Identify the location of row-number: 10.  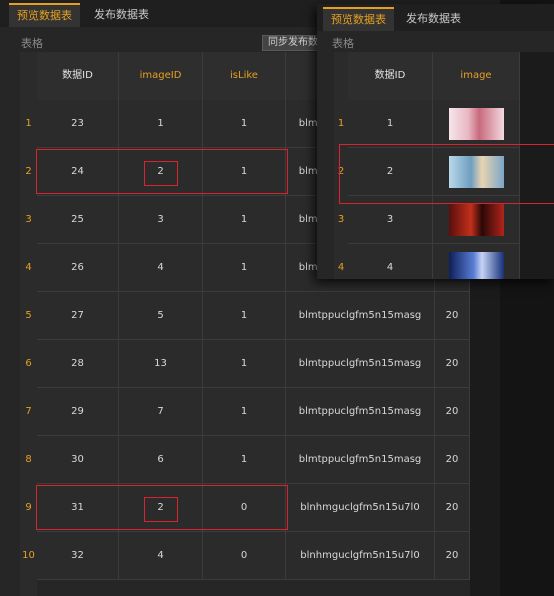
(28, 555).